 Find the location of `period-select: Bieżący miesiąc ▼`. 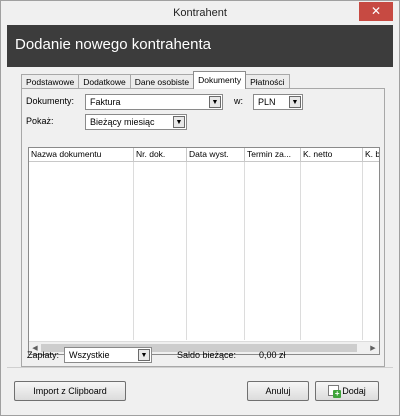

period-select: Bieżący miesiąc ▼ is located at coordinates (136, 122).